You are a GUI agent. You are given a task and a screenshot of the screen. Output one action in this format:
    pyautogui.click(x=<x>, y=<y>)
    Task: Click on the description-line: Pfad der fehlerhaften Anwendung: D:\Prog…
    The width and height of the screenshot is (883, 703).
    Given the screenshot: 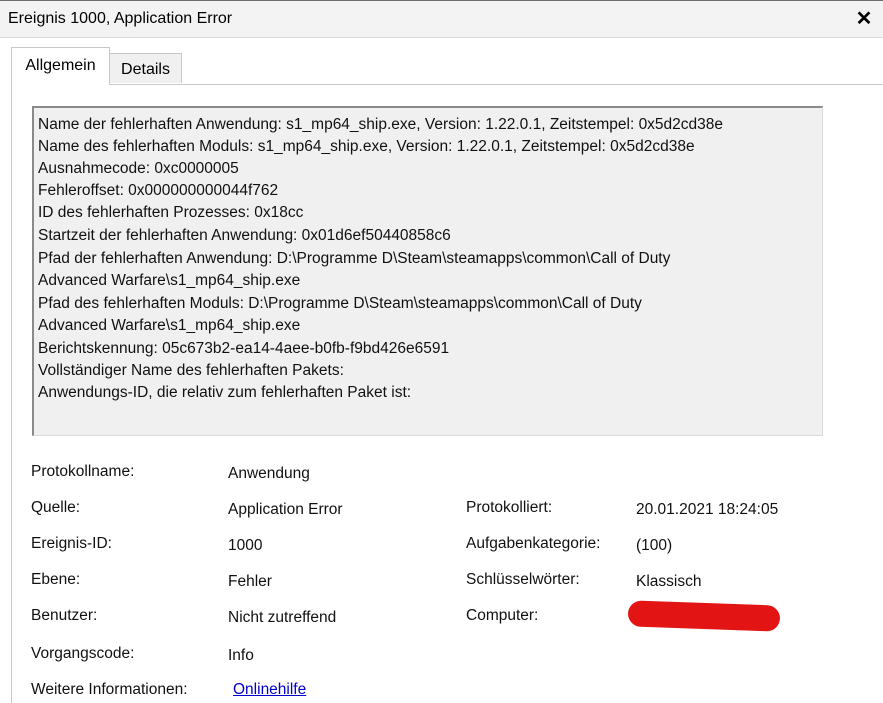 What is the action you would take?
    pyautogui.click(x=354, y=258)
    